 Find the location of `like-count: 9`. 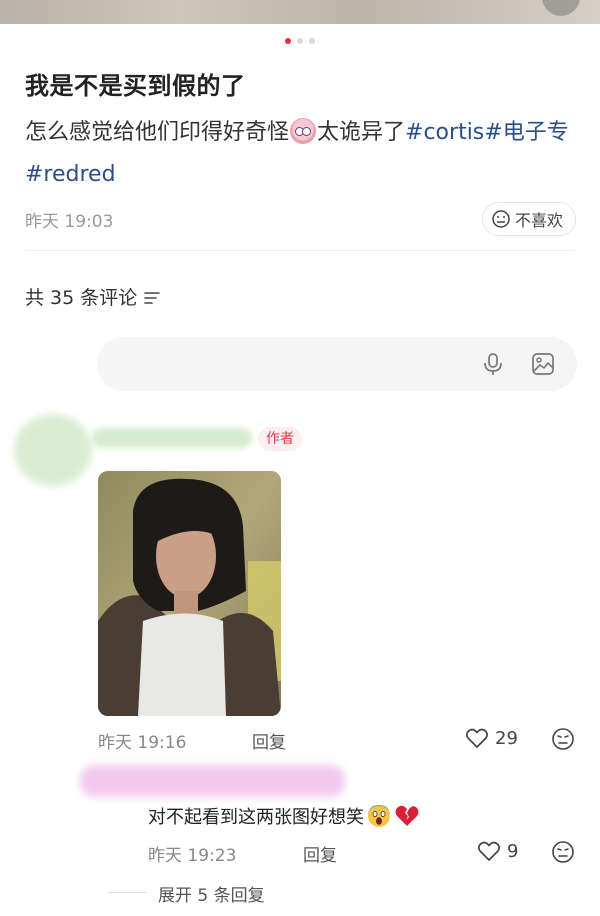

like-count: 9 is located at coordinates (513, 851).